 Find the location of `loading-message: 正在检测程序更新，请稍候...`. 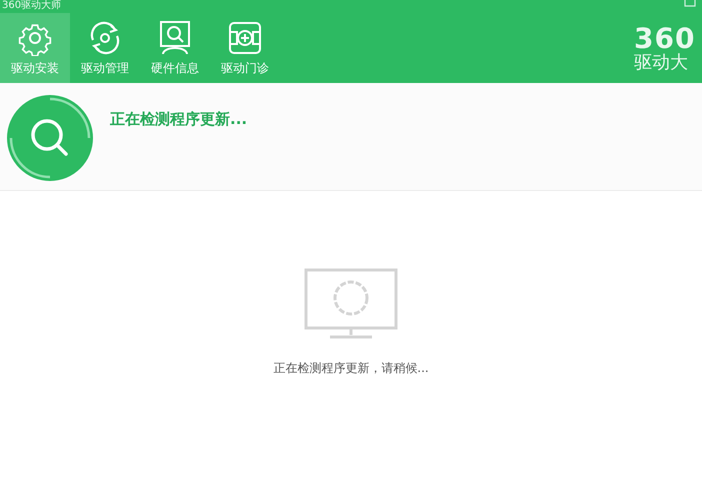

loading-message: 正在检测程序更新，请稍候... is located at coordinates (351, 368).